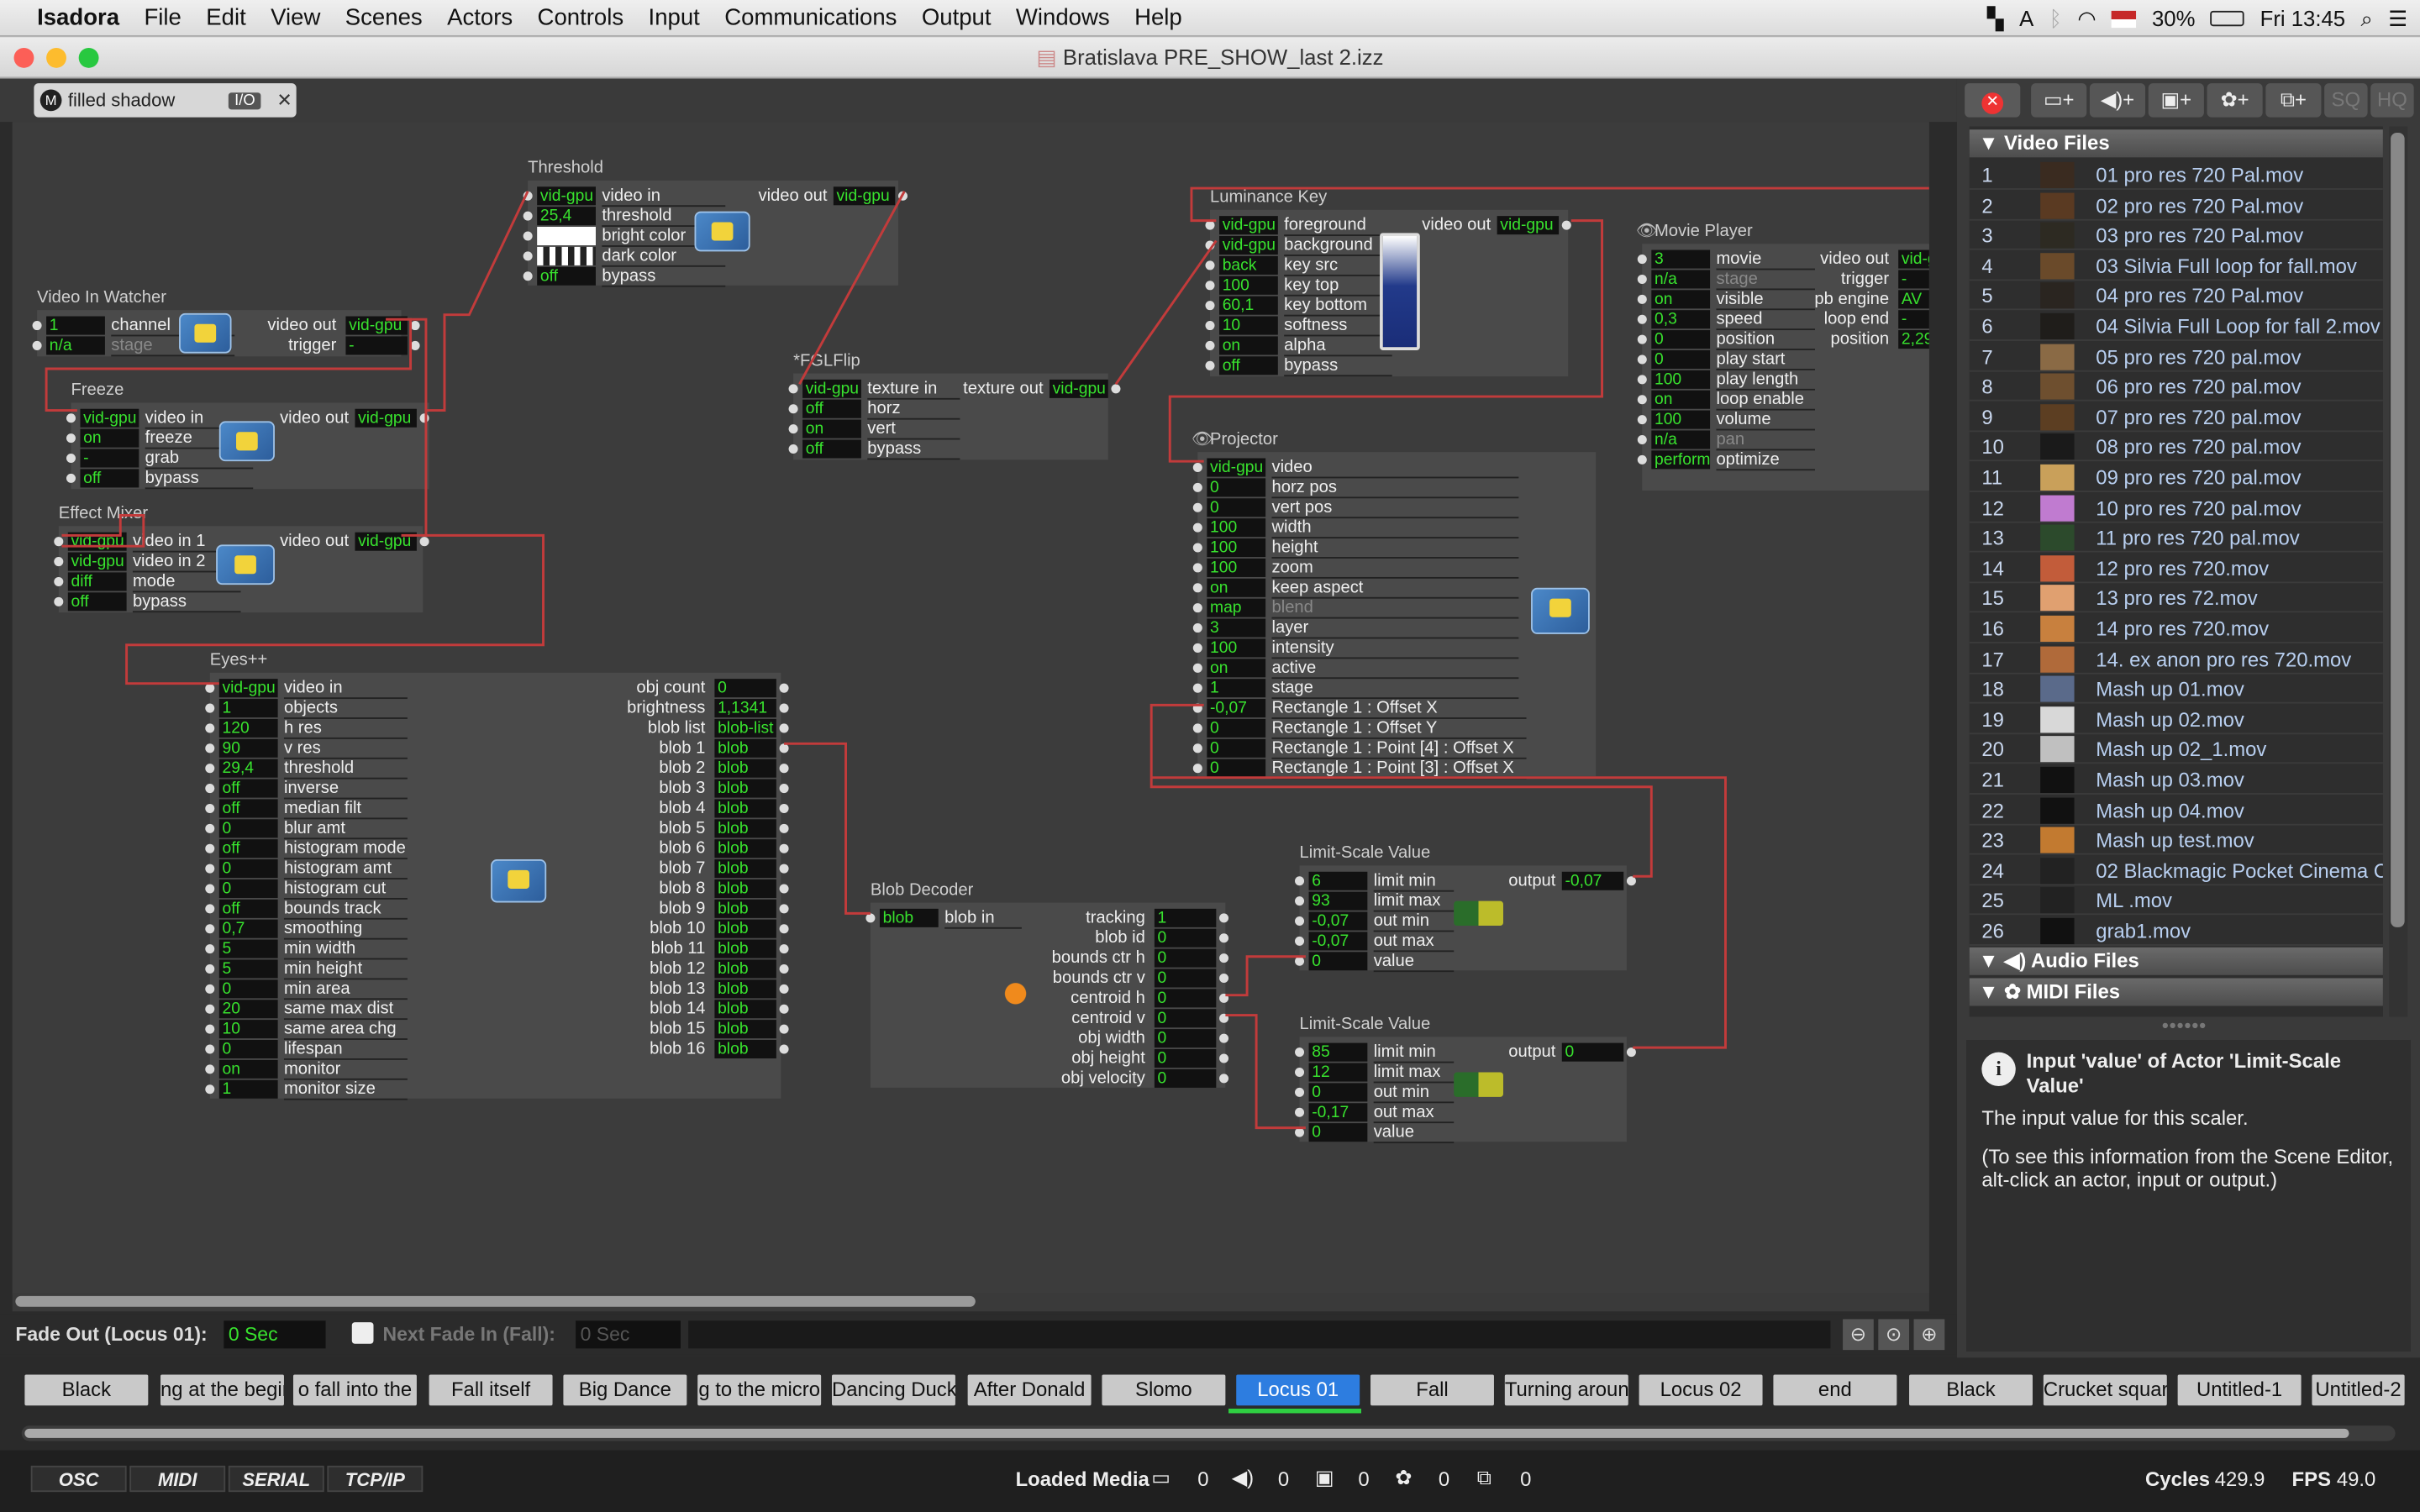  What do you see at coordinates (2086, 18) in the screenshot?
I see `wifi-icon: ◠` at bounding box center [2086, 18].